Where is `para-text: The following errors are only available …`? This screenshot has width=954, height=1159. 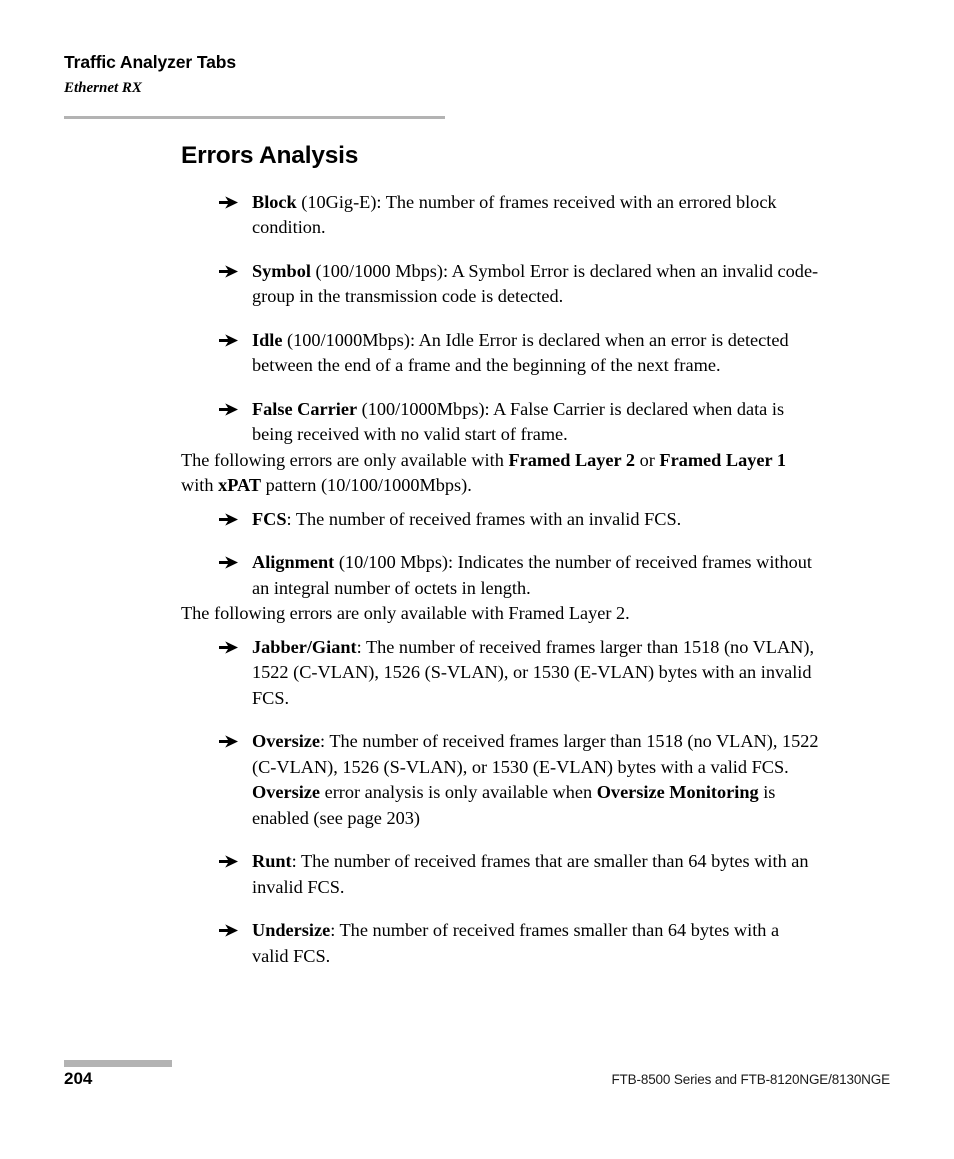 para-text: The following errors are only available … is located at coordinates (345, 459).